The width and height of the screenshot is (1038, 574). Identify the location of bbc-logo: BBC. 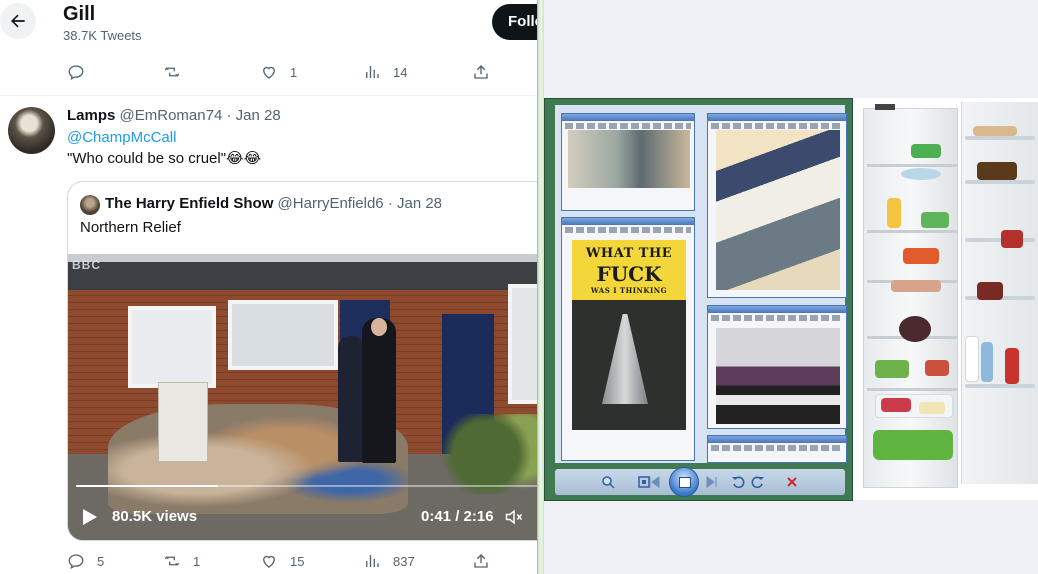
(86, 265).